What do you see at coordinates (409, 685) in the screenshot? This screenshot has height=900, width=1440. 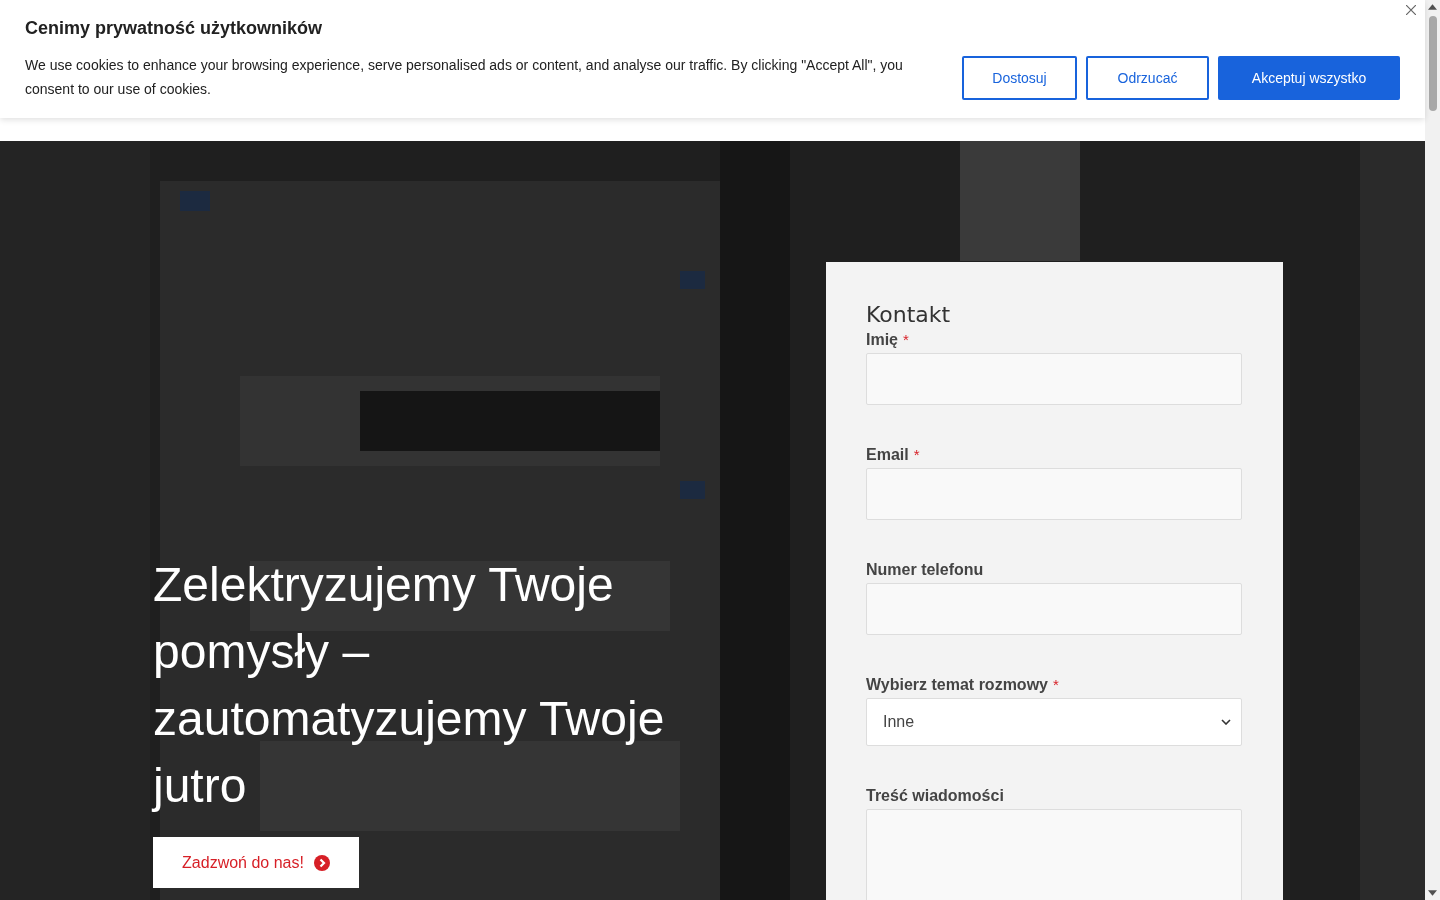 I see `hero-heading: Zelektryzujemy Twoje pomysły – zautomatyzujemy Twoje jutro` at bounding box center [409, 685].